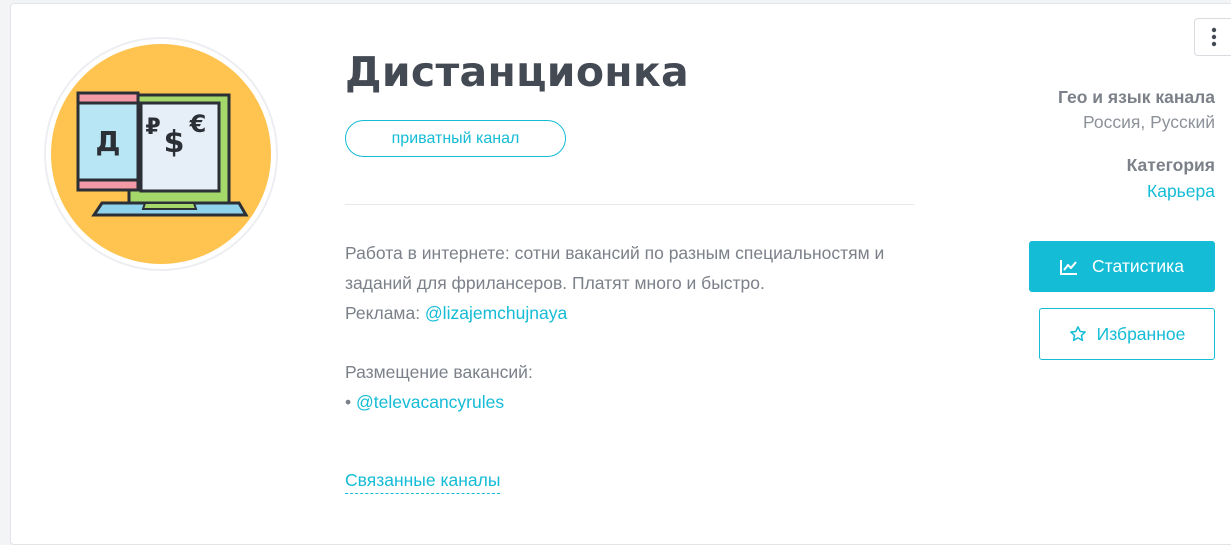 The height and width of the screenshot is (545, 1231). Describe the element at coordinates (496, 313) in the screenshot. I see `ad-contact-link: @lizajemchujnaya` at that location.